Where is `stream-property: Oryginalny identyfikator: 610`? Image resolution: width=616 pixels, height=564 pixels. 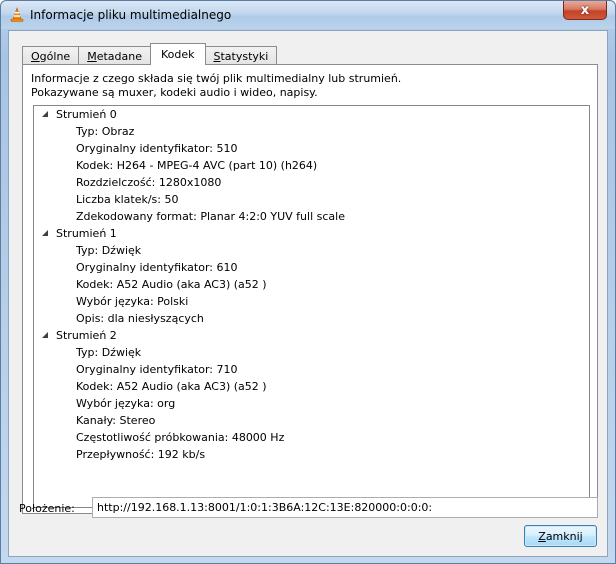 stream-property: Oryginalny identyfikator: 610 is located at coordinates (157, 267).